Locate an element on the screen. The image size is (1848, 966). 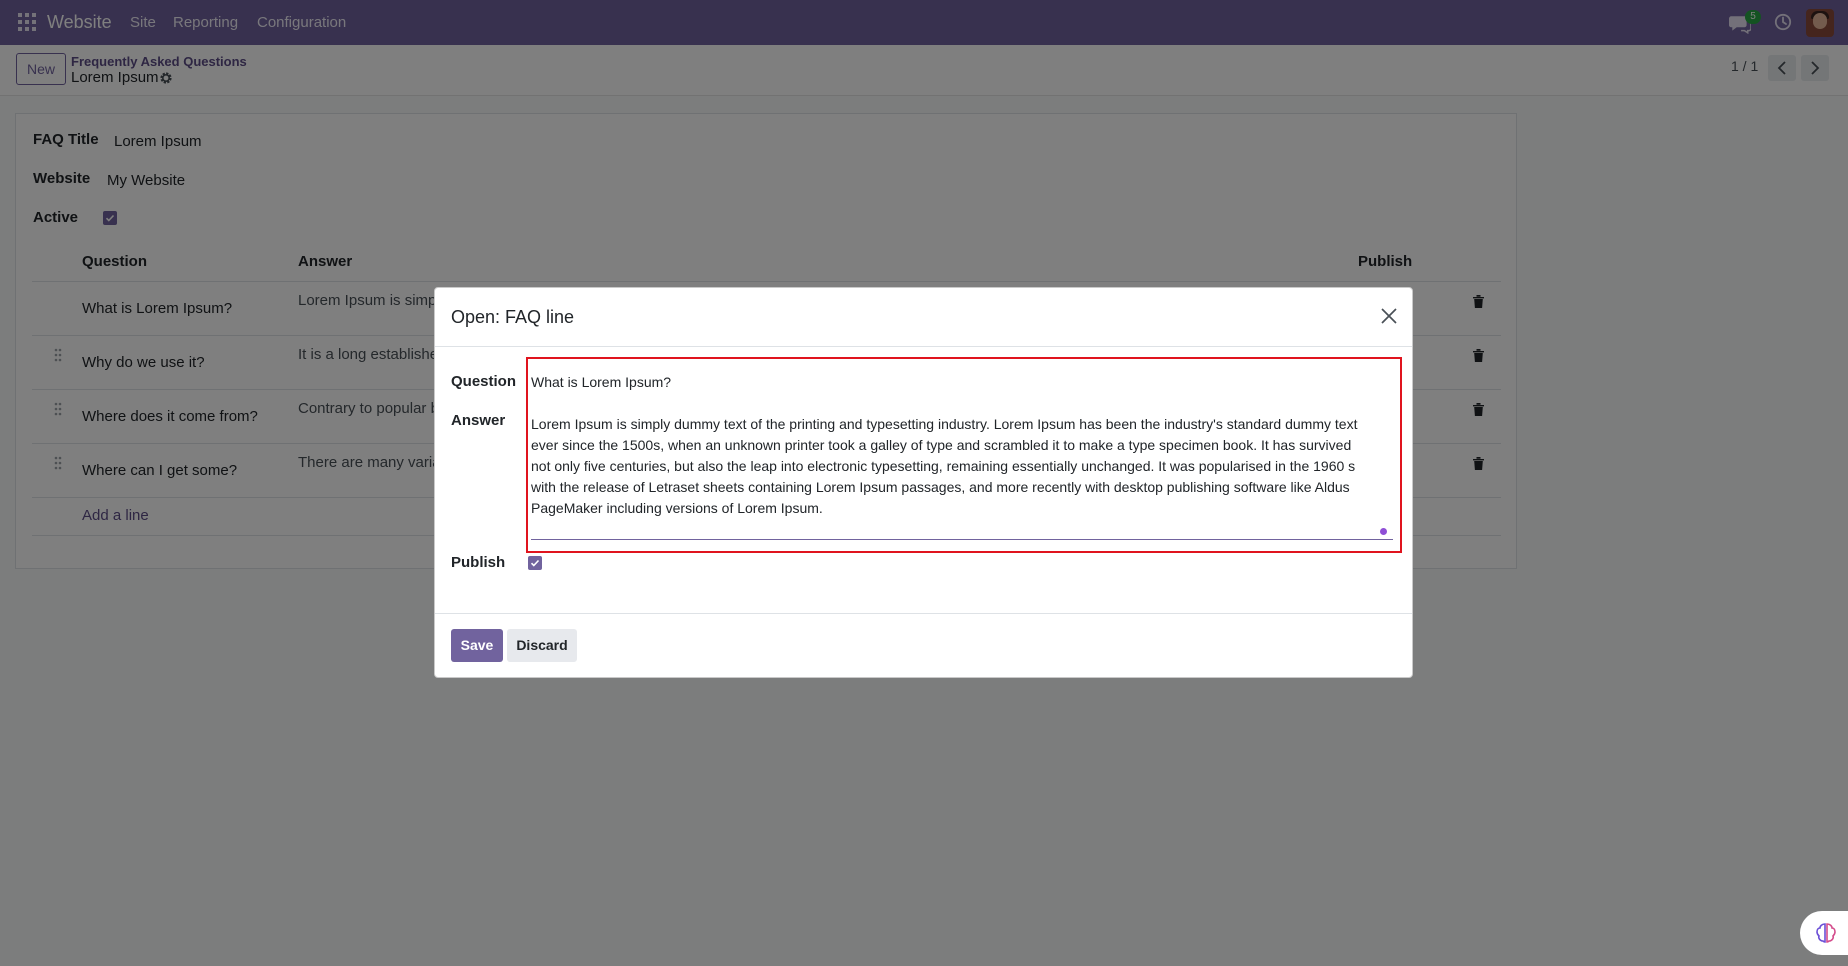
question-label: Question is located at coordinates (484, 381).